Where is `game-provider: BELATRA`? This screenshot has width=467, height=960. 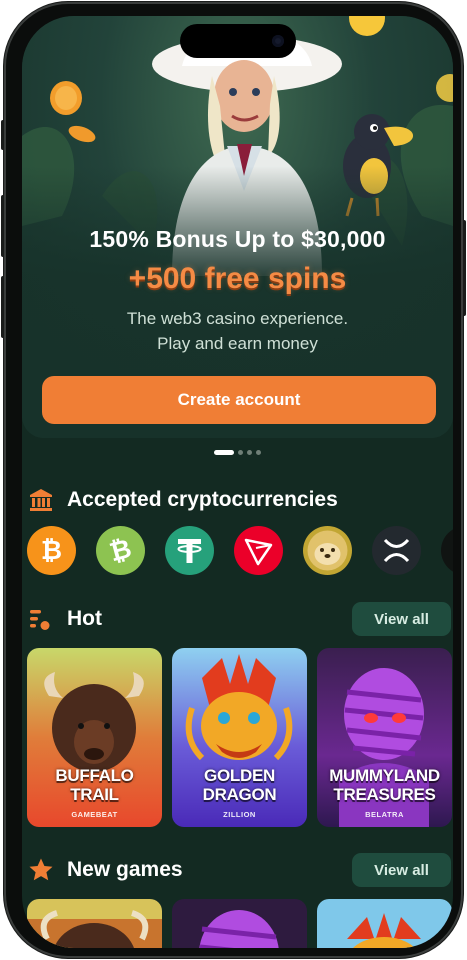 game-provider: BELATRA is located at coordinates (384, 814).